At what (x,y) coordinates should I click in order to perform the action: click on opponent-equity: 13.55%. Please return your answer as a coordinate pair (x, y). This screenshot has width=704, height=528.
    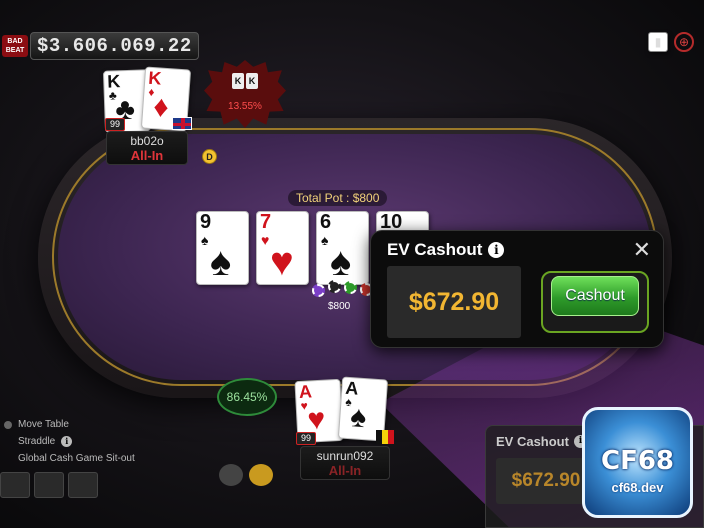
    Looking at the image, I should click on (245, 106).